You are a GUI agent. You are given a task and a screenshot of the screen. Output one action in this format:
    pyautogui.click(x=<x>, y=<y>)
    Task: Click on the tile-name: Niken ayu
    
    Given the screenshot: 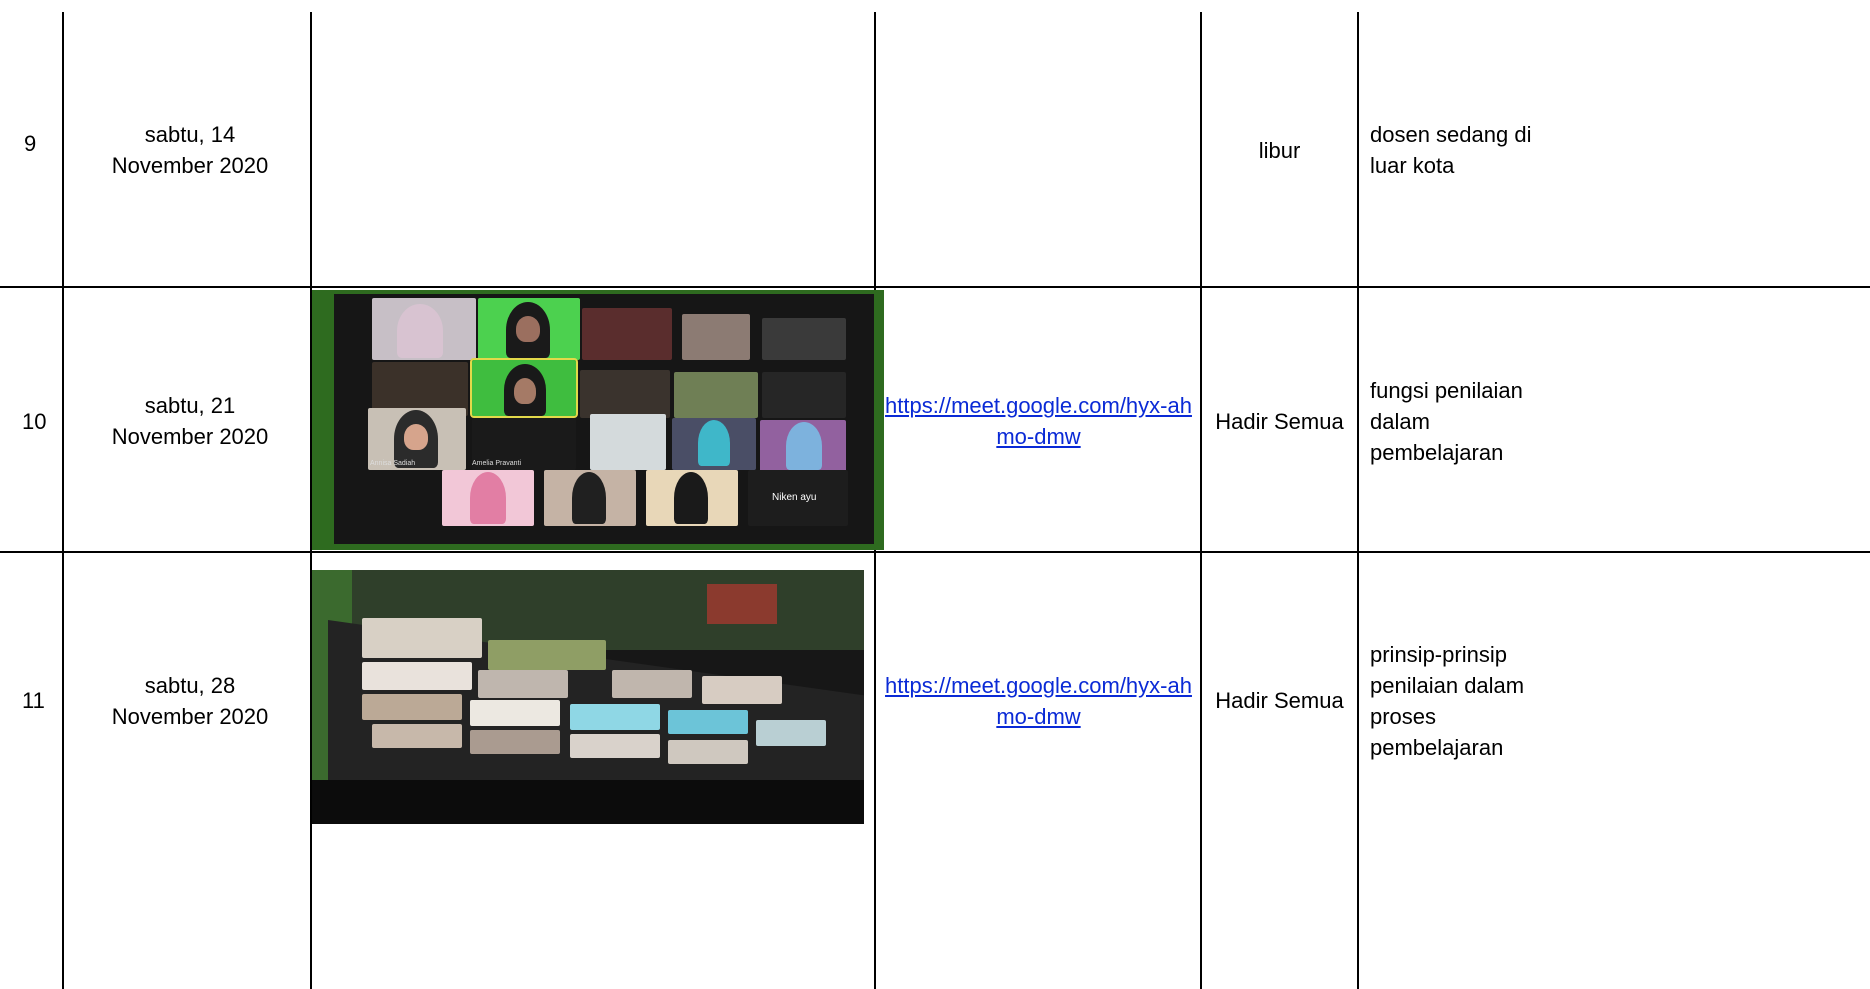 What is the action you would take?
    pyautogui.click(x=794, y=497)
    